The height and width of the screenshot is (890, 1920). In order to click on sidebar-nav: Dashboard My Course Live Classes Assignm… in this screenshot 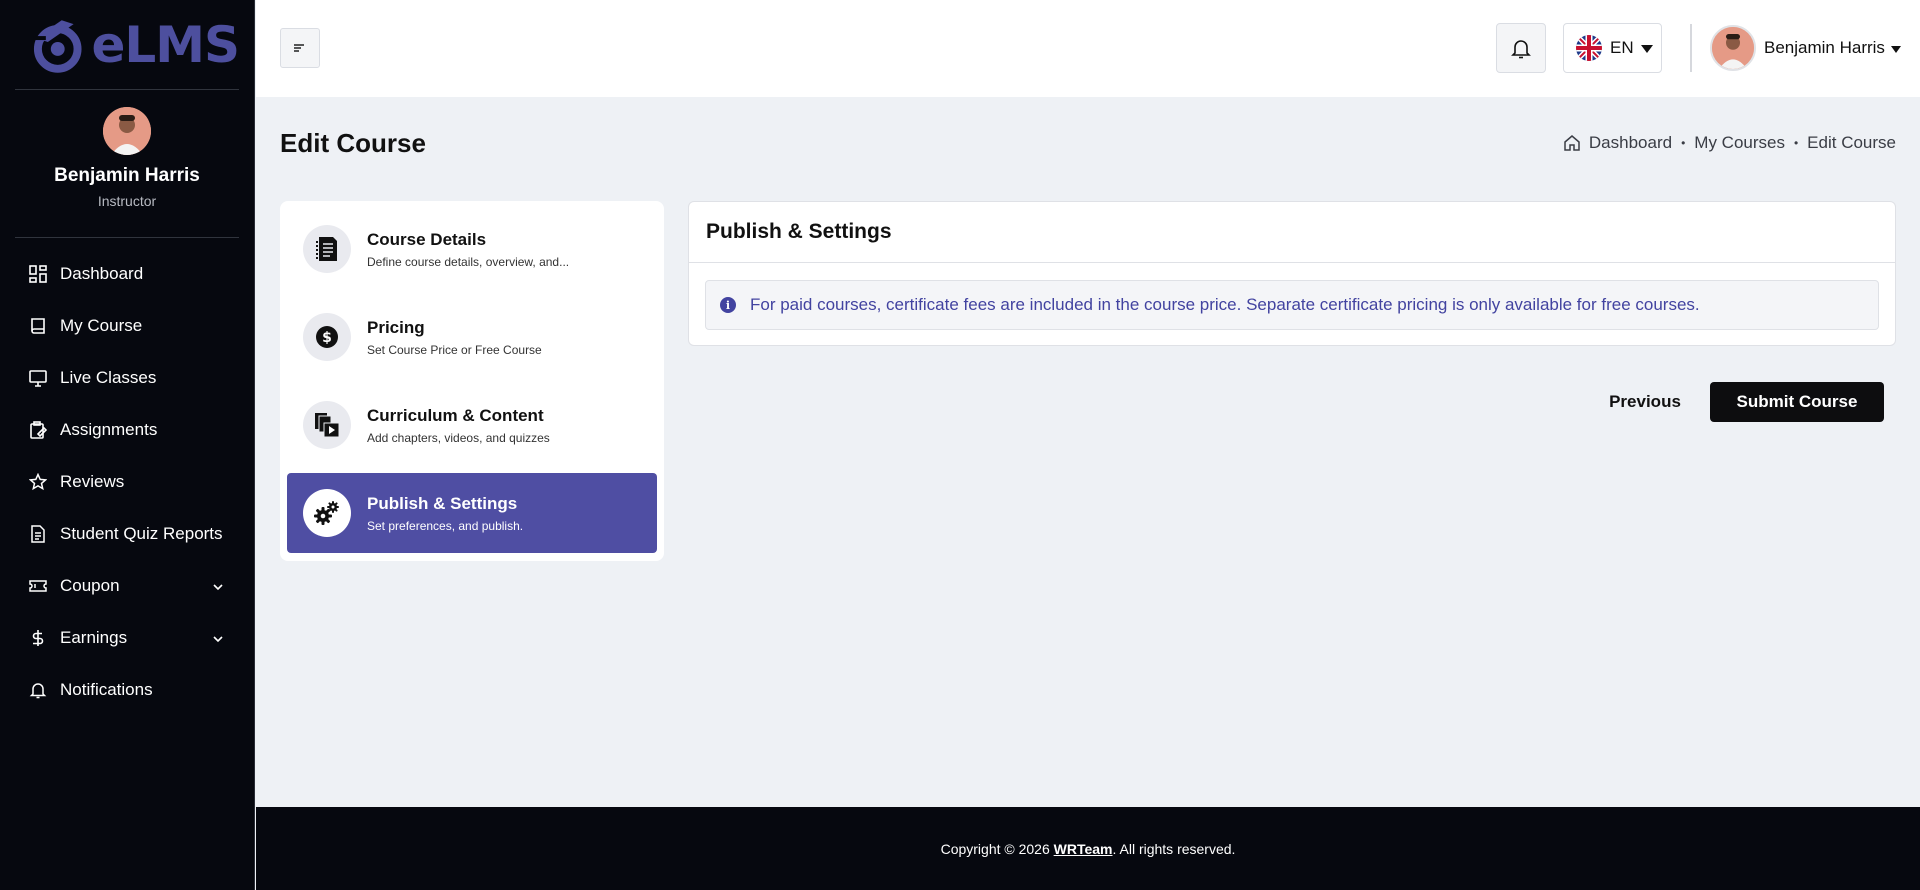, I will do `click(127, 482)`.